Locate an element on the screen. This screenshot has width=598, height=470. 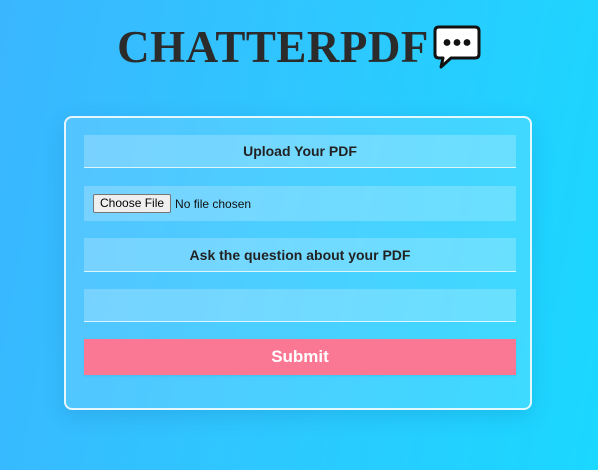
question-heading-text: Ask the question about your PDF is located at coordinates (300, 254).